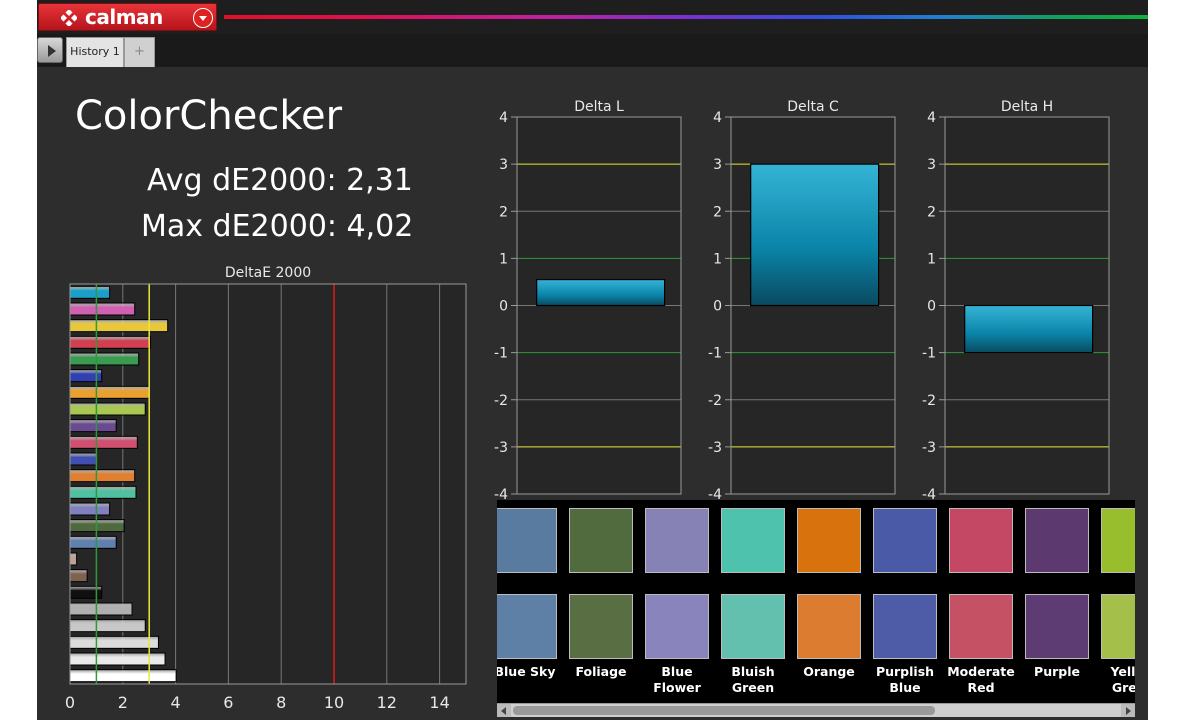  Describe the element at coordinates (1128, 710) in the screenshot. I see `scroll-right-arrow-icon` at that location.